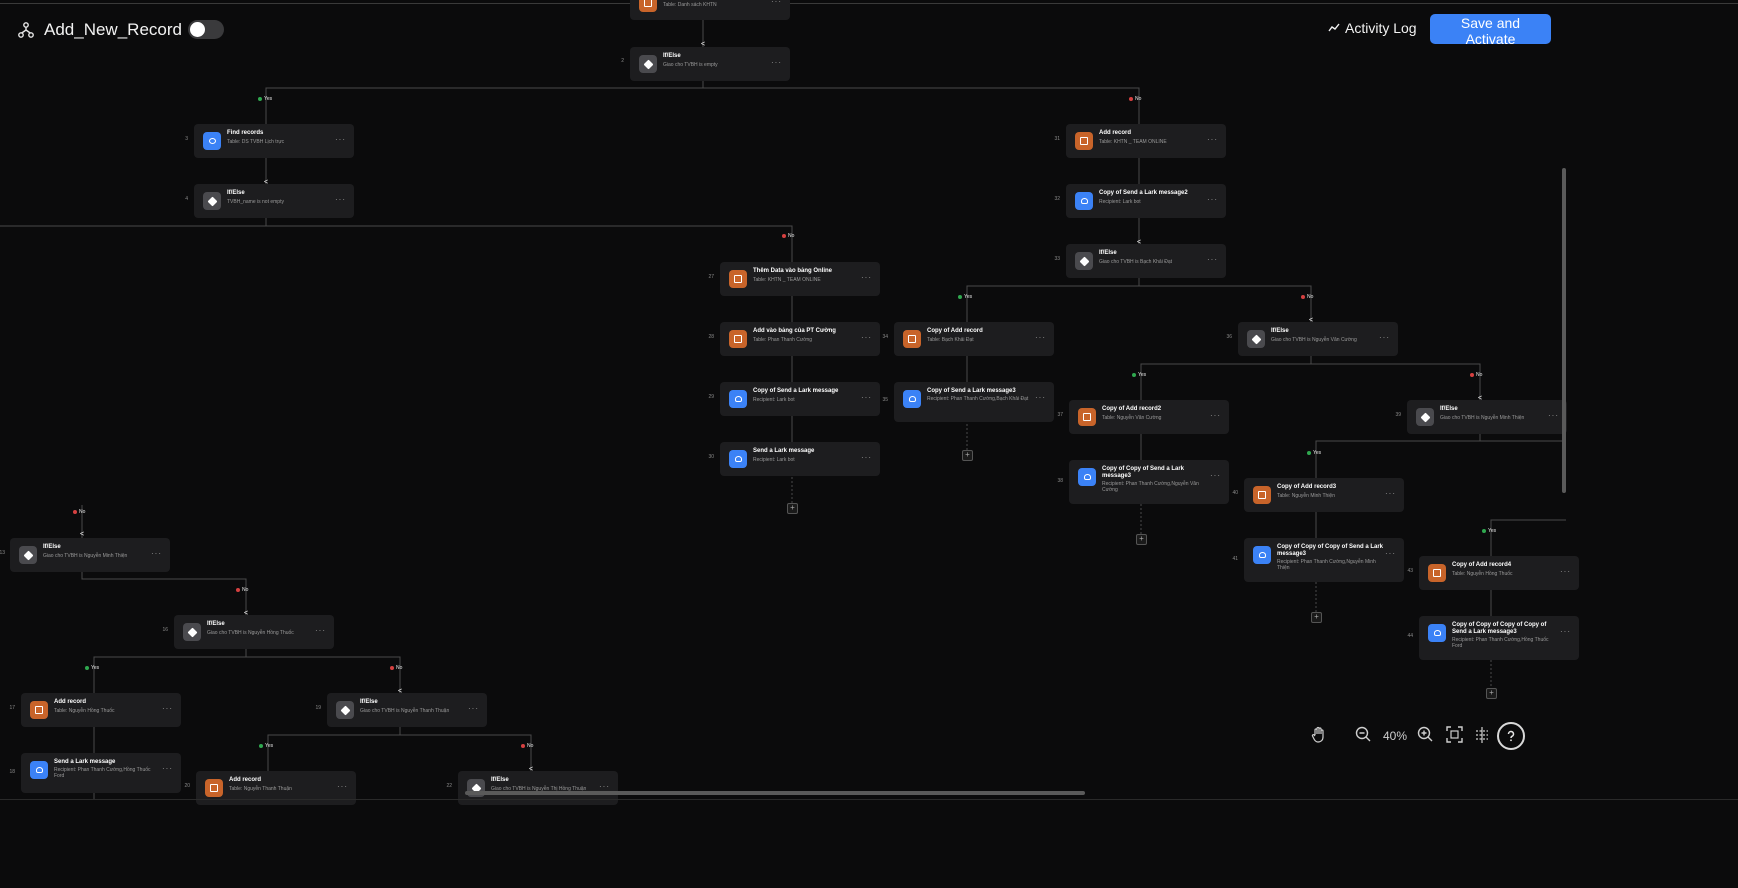  Describe the element at coordinates (1372, 28) in the screenshot. I see `activity-log-button: Activity Log` at that location.